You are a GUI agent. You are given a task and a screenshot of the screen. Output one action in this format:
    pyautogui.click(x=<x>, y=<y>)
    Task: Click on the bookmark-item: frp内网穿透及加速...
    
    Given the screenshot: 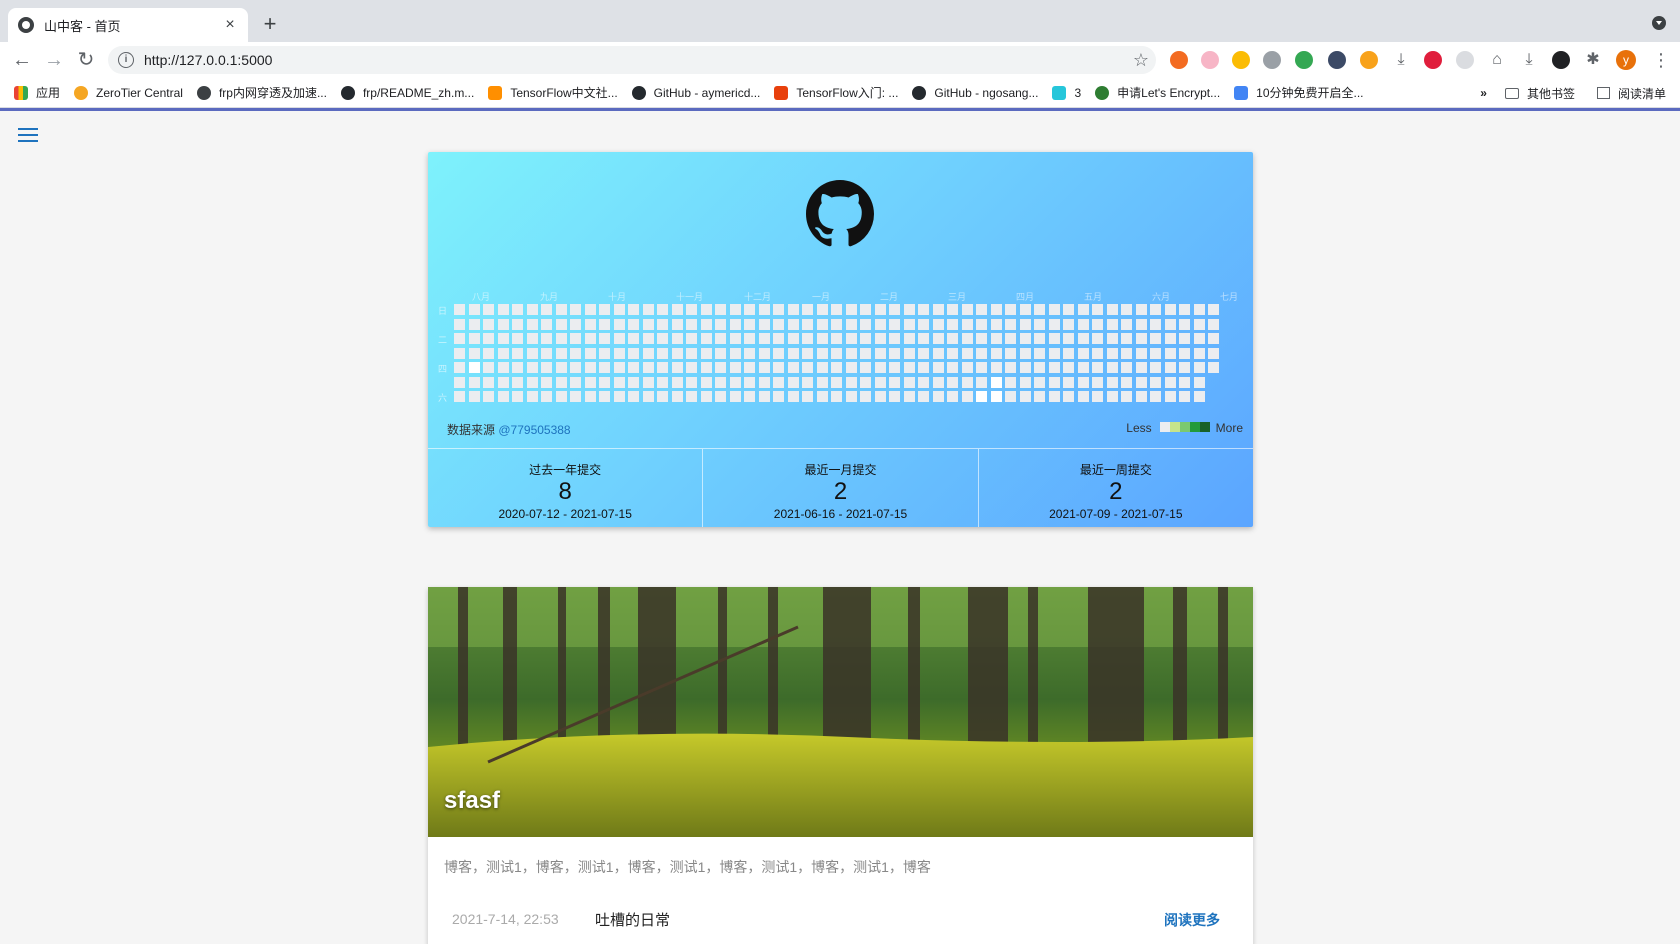 What is the action you would take?
    pyautogui.click(x=261, y=92)
    